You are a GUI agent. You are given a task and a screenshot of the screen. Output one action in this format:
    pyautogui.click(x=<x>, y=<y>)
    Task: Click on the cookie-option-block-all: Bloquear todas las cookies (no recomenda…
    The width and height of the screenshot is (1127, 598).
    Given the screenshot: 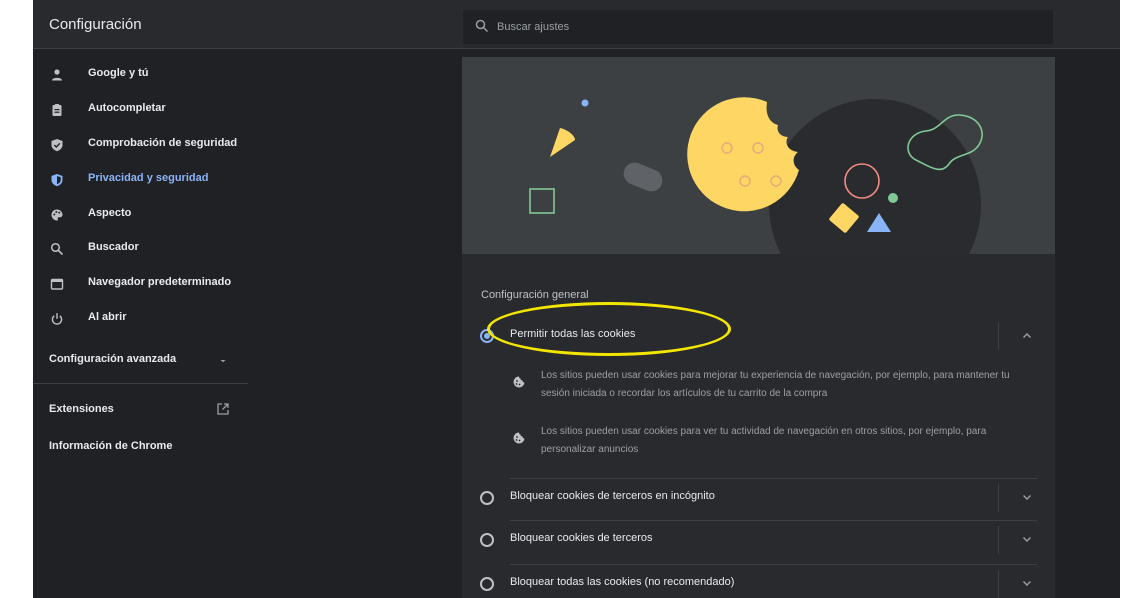 What is the action you would take?
    pyautogui.click(x=758, y=581)
    